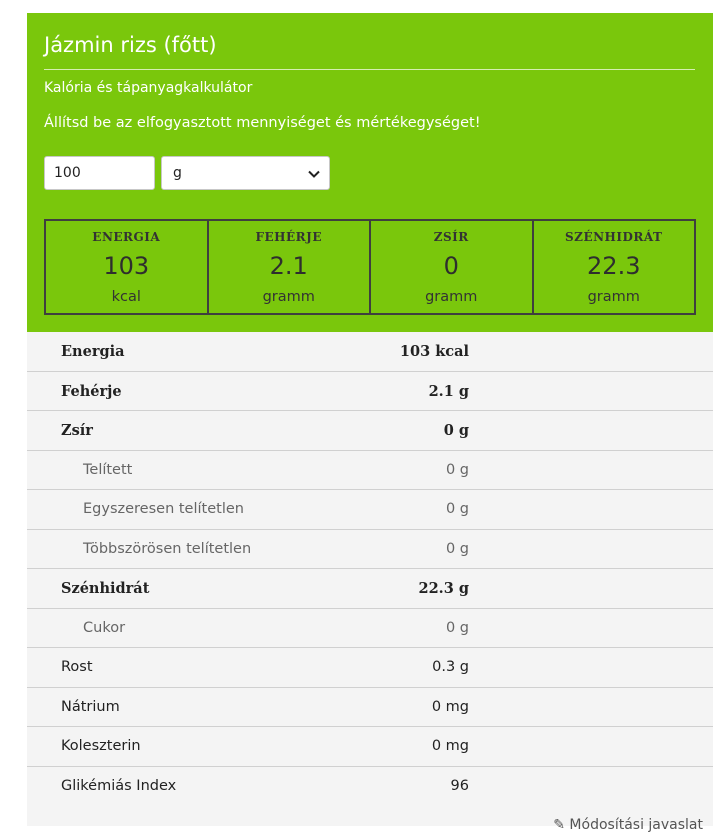  I want to click on table-footer: ✎ Módosítási javaslat, so click(370, 819).